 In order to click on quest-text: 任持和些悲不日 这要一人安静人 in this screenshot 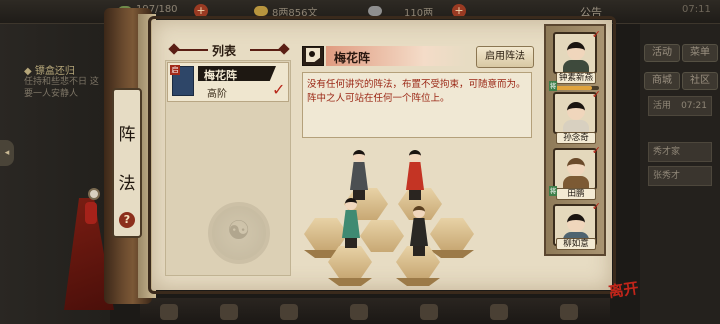, I will do `click(61, 88)`.